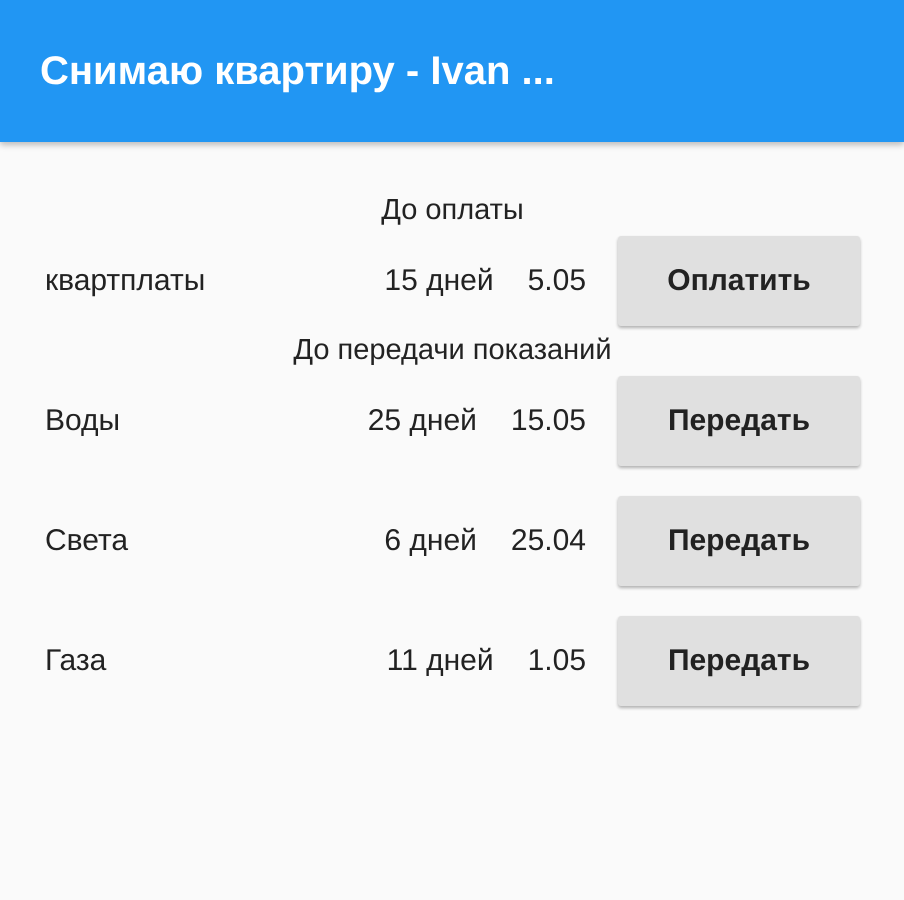  I want to click on item-label: Света, so click(87, 541).